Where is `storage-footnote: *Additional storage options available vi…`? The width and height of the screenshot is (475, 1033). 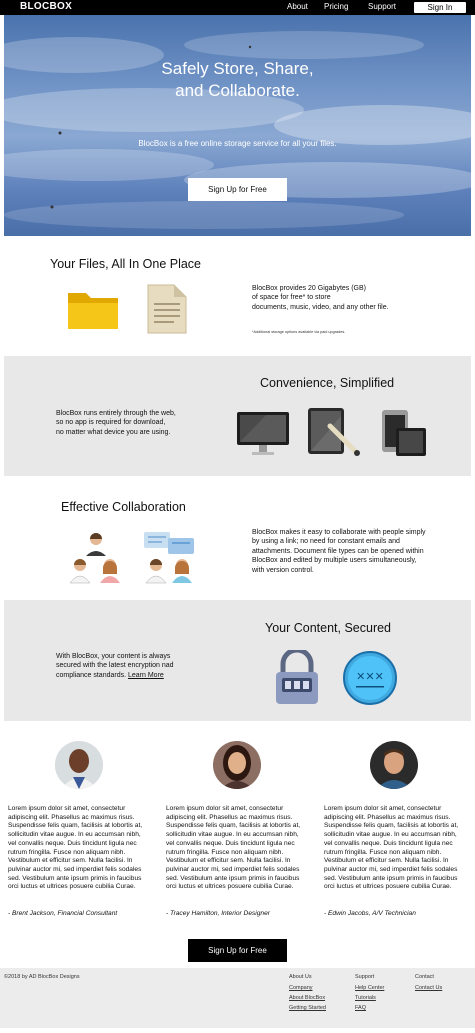 storage-footnote: *Additional storage options available vi… is located at coordinates (299, 332).